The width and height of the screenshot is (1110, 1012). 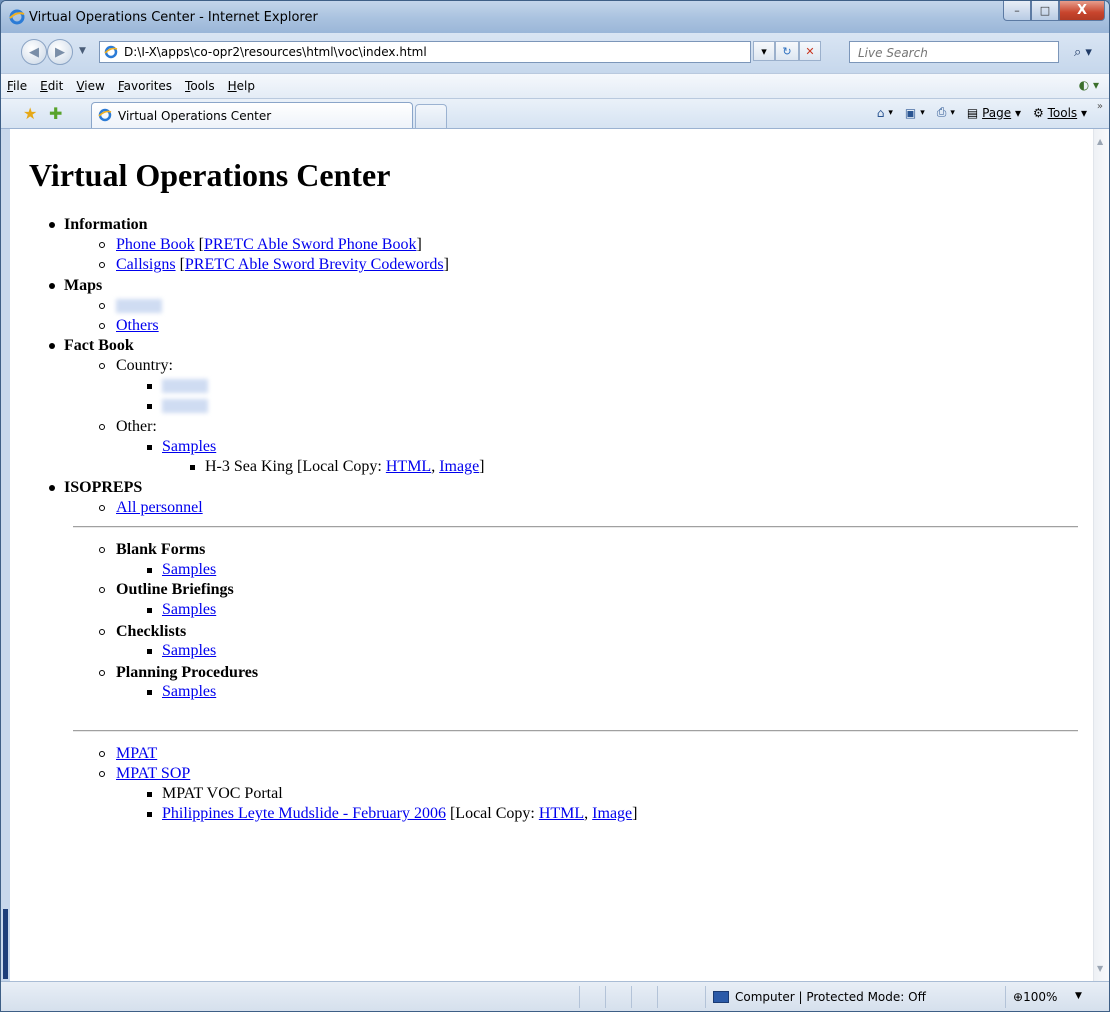 I want to click on list-item-mpat: MPAT, so click(x=136, y=754).